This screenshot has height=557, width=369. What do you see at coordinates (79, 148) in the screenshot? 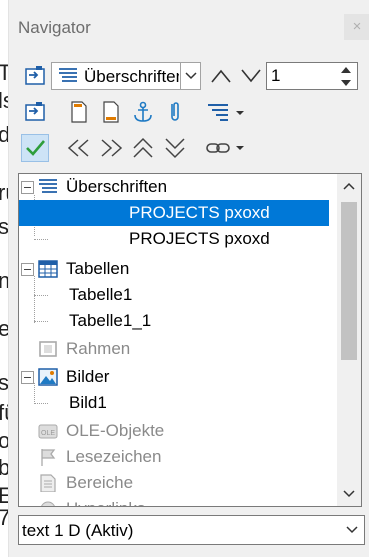
I see `promote-chapter-button` at bounding box center [79, 148].